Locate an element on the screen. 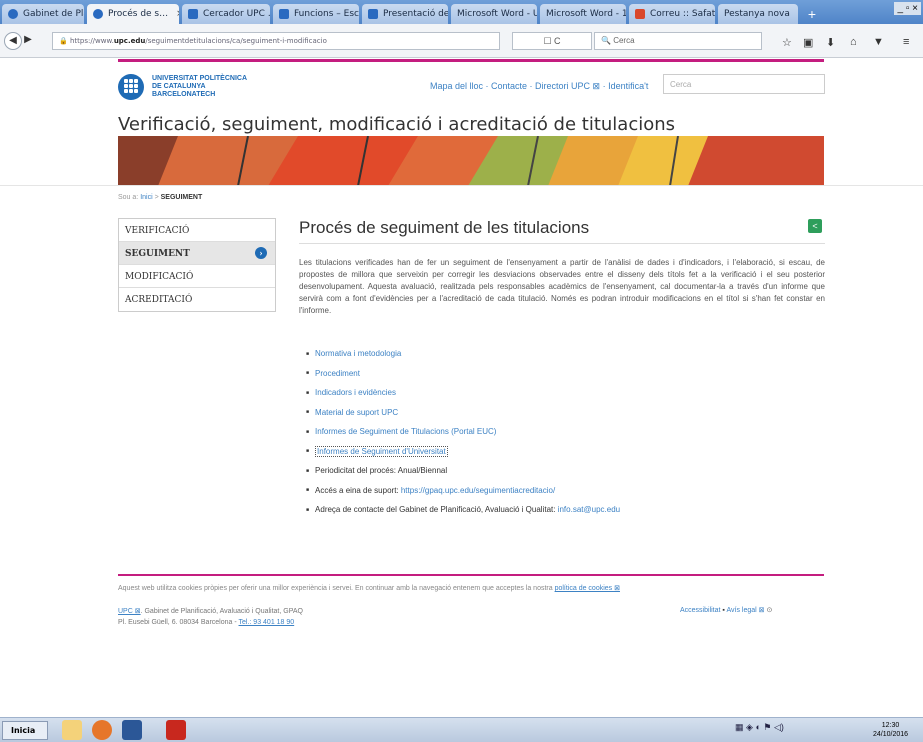  sidenav-item-seguiment: SEGUIMENT › is located at coordinates (197, 253).